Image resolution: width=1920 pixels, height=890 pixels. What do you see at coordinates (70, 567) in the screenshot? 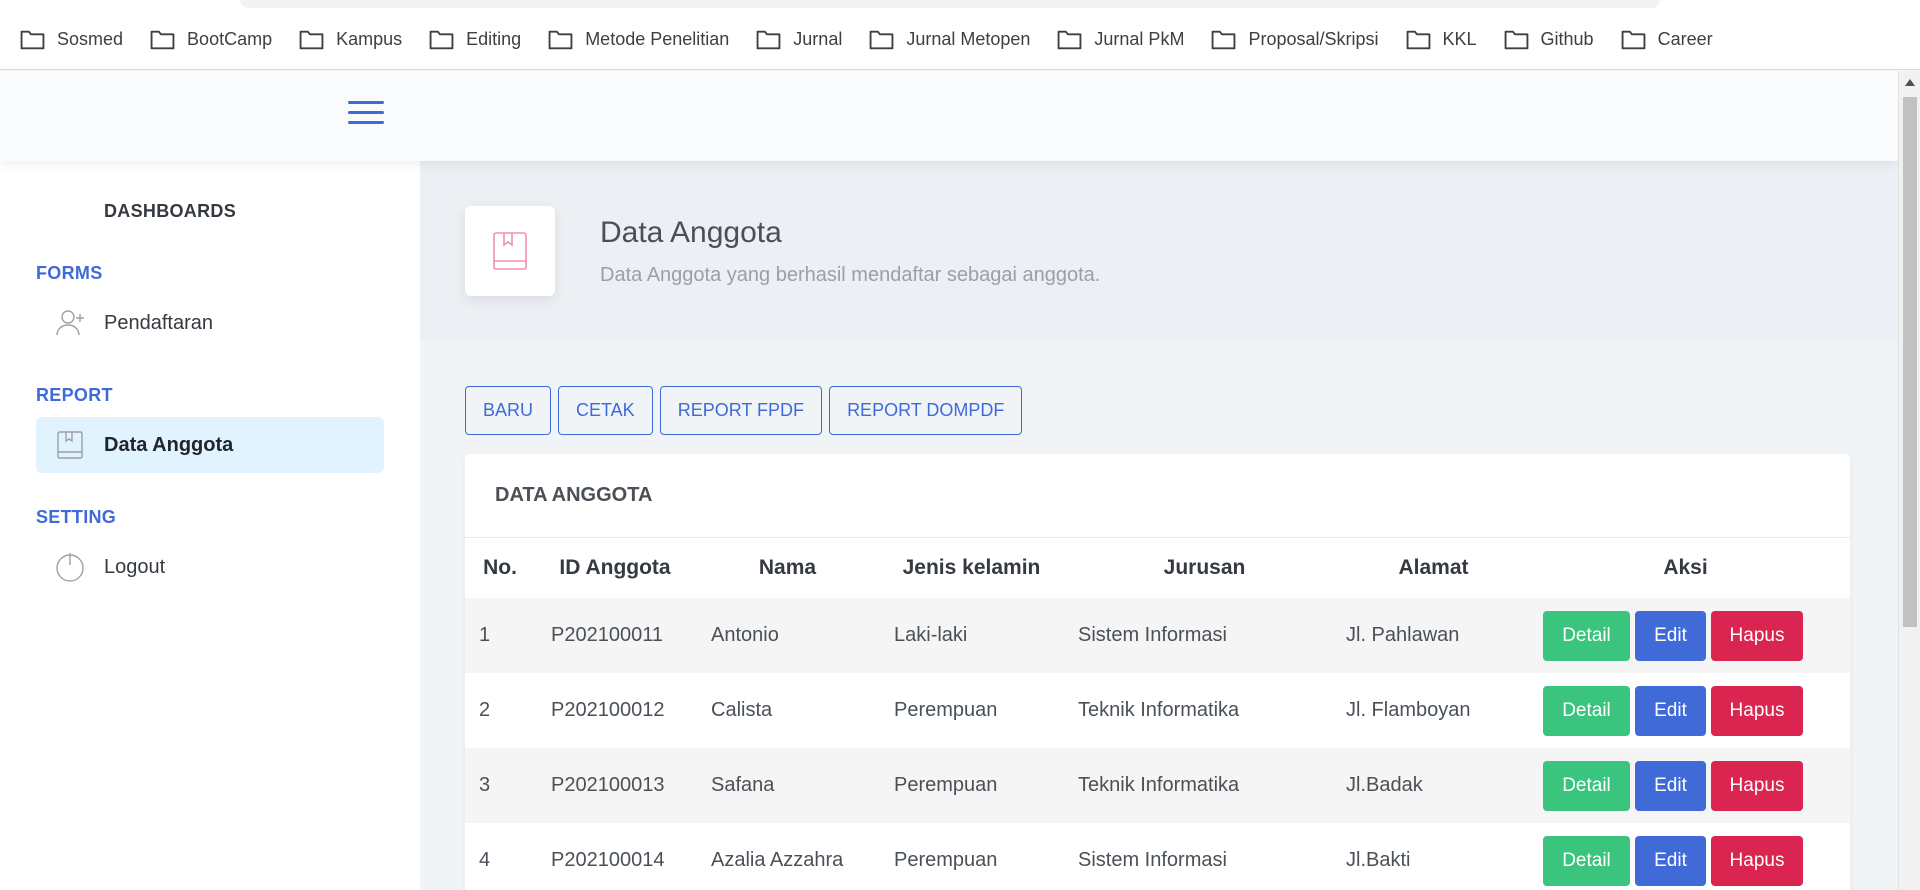
I see `power-icon` at bounding box center [70, 567].